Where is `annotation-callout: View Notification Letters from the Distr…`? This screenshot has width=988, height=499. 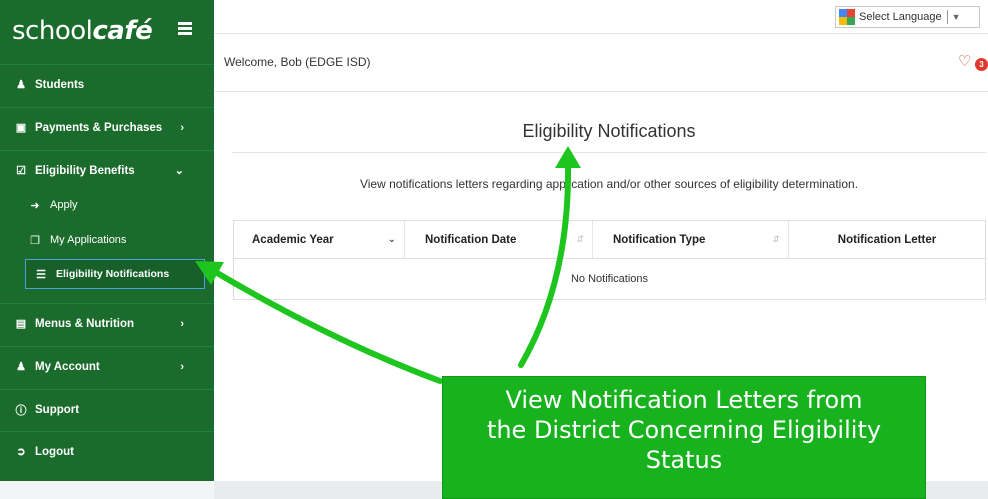 annotation-callout: View Notification Letters from the Distr… is located at coordinates (684, 437).